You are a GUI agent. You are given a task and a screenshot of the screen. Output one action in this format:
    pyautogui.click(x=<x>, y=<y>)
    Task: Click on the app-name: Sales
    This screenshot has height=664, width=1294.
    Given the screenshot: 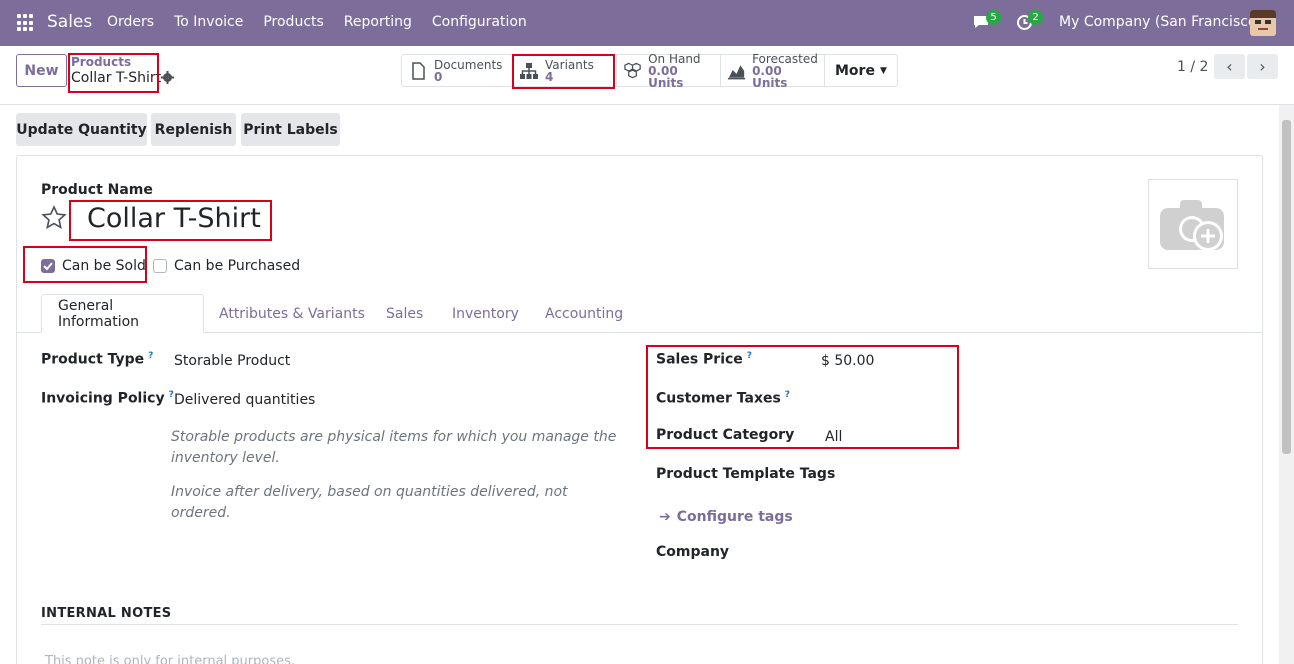 What is the action you would take?
    pyautogui.click(x=69, y=22)
    